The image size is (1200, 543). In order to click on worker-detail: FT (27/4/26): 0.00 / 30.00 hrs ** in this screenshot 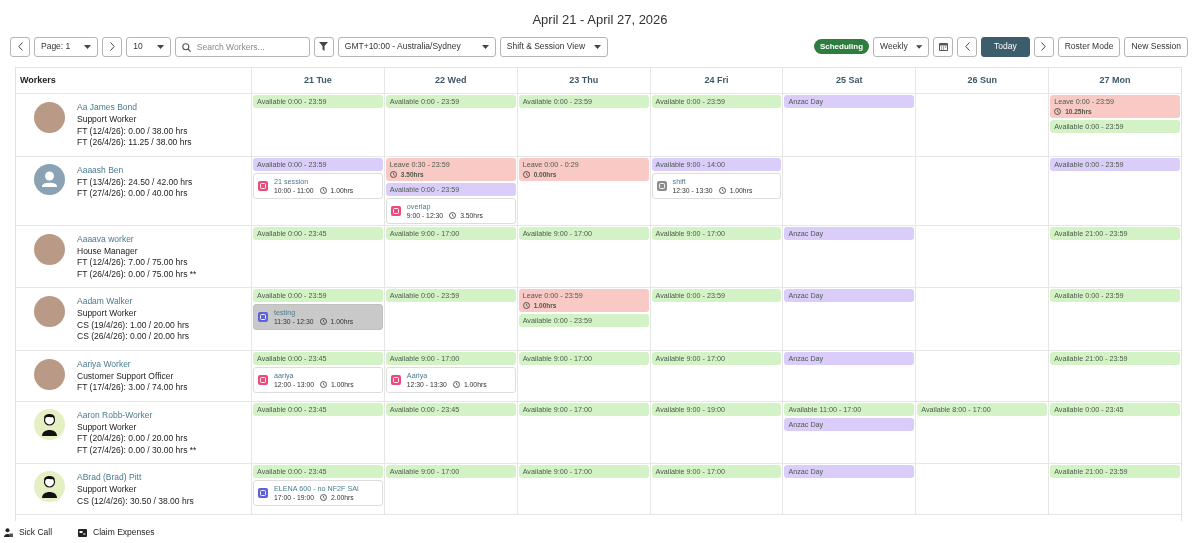, I will do `click(137, 450)`.